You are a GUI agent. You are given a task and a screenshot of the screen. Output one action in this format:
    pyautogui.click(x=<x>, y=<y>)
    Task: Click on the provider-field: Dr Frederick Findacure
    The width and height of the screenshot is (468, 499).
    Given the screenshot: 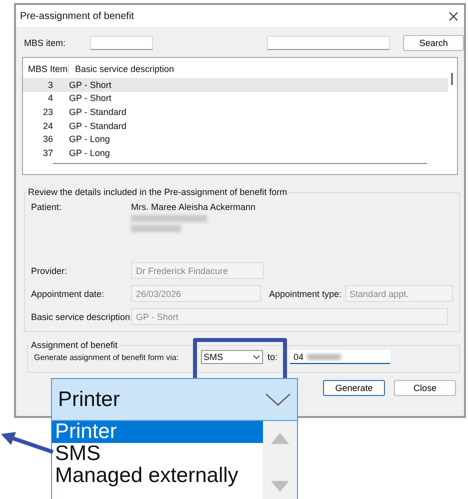 What is the action you would take?
    pyautogui.click(x=197, y=270)
    